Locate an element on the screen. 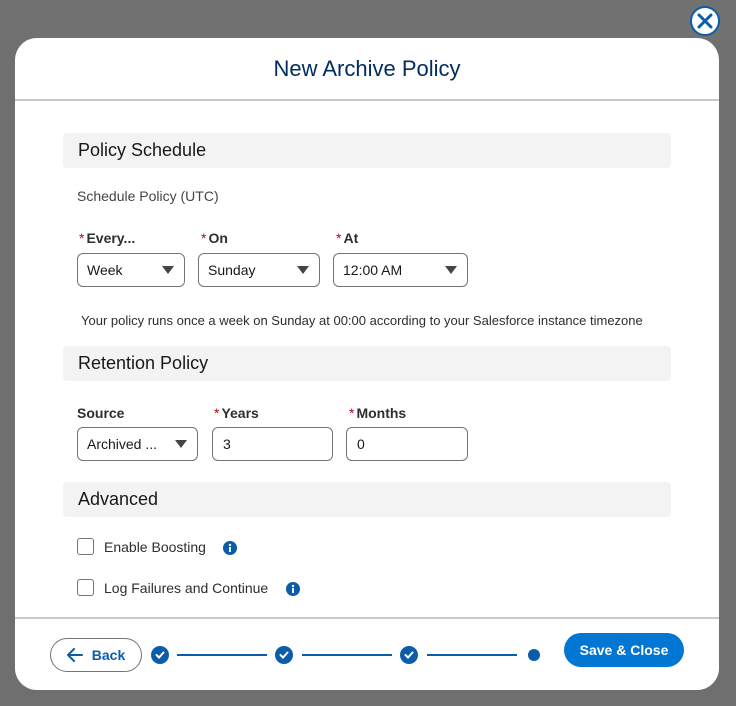  on-label: * On is located at coordinates (214, 238).